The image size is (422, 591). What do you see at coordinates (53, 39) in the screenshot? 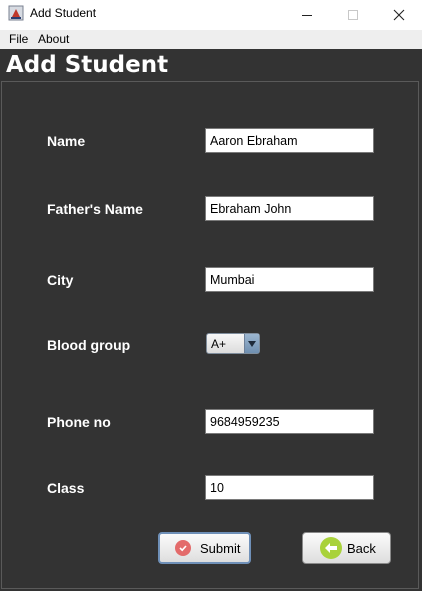
I see `menu-about: About` at bounding box center [53, 39].